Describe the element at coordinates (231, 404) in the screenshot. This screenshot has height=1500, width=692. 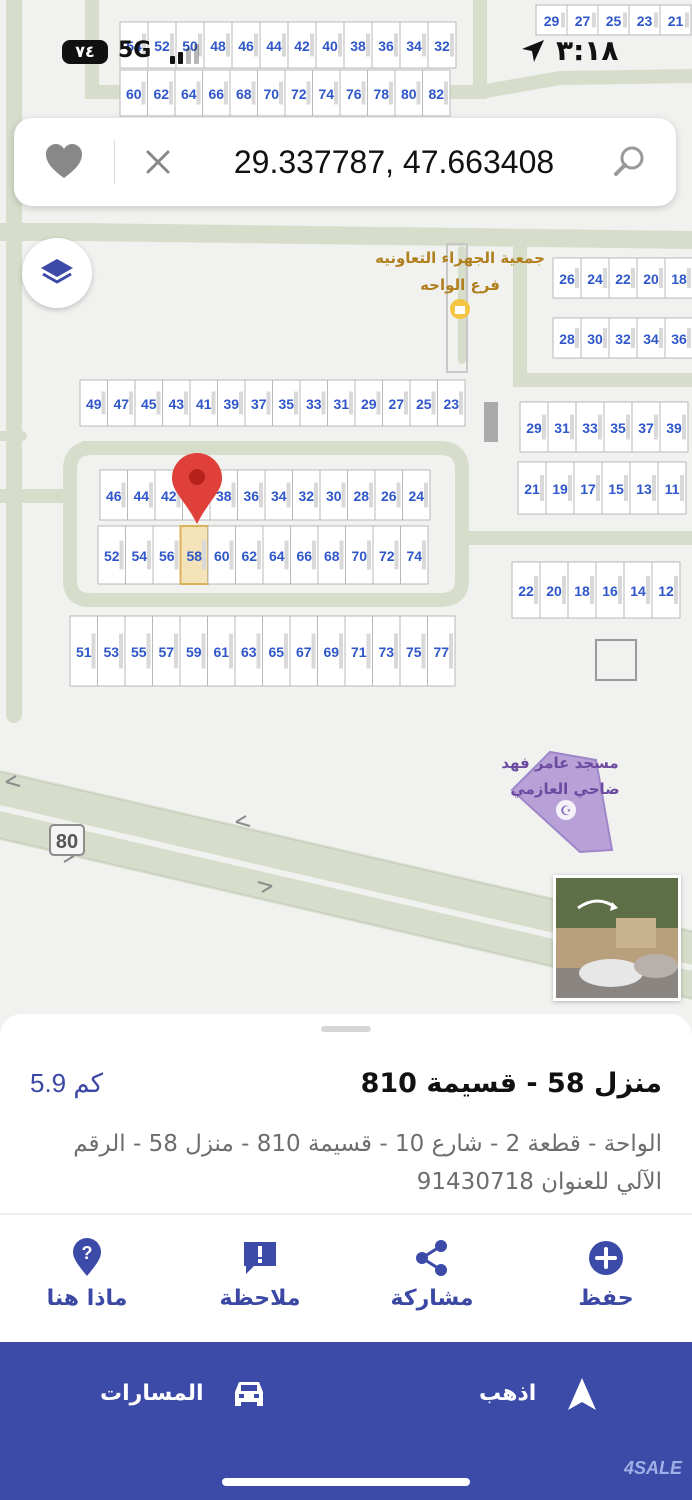
I see `plot-number: 39` at that location.